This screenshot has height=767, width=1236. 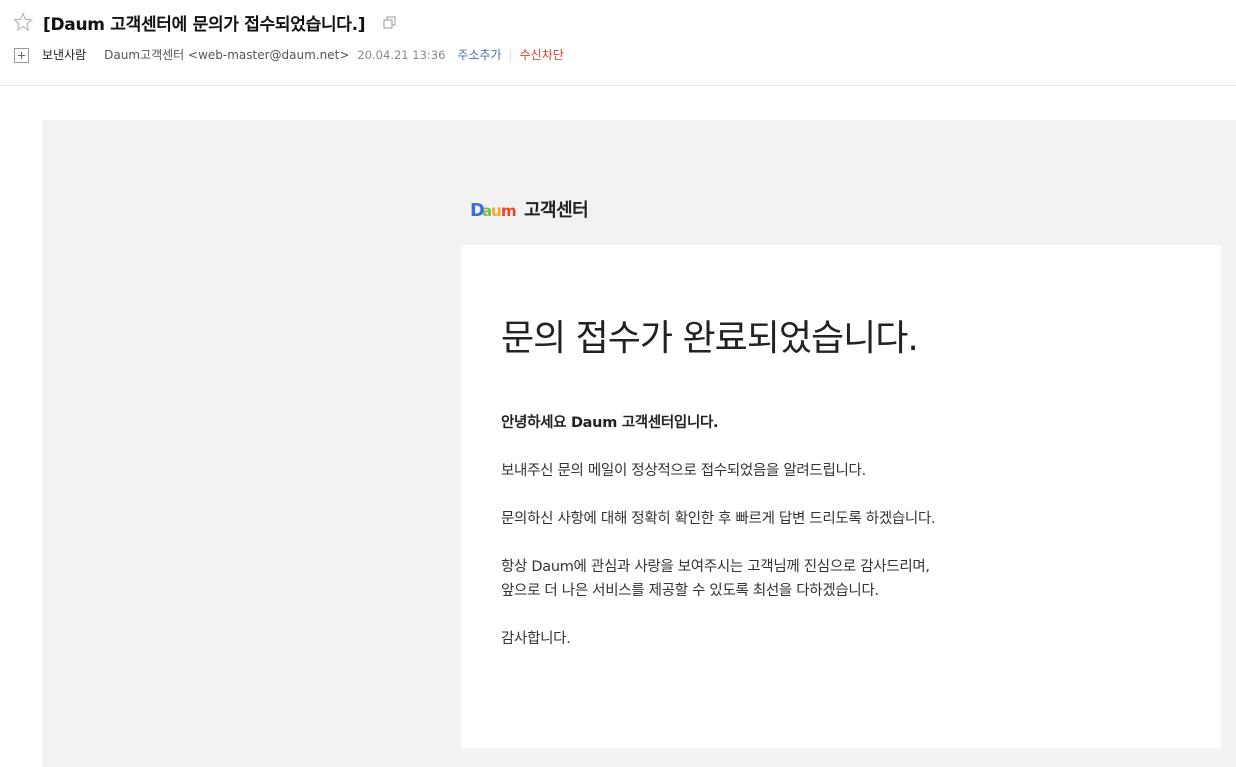 I want to click on svg-text: m, so click(x=509, y=211).